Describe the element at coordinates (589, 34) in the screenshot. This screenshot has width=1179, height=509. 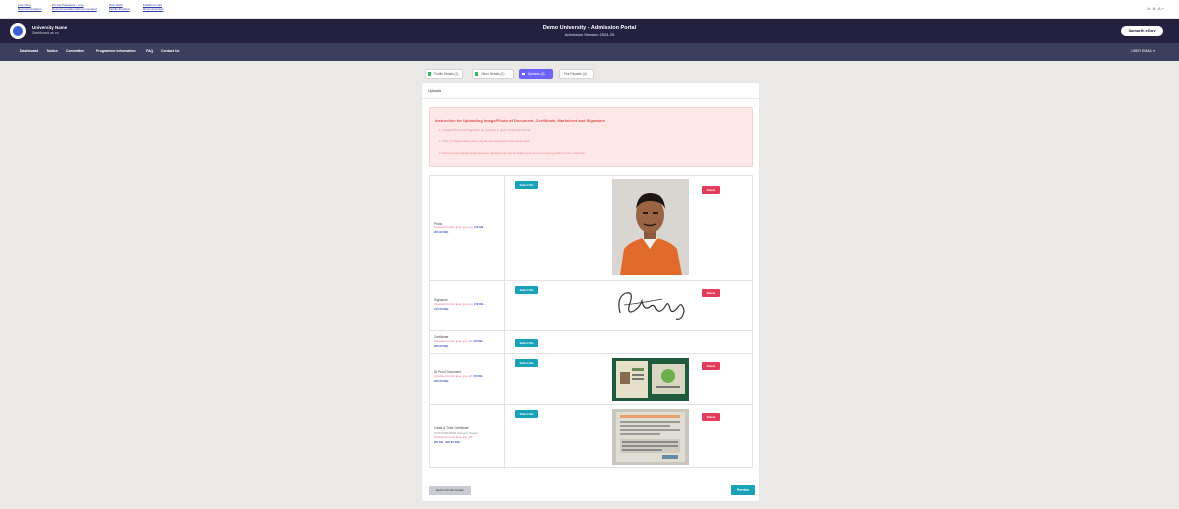
I see `portal-subtitle: Admission Session 2024-25` at that location.